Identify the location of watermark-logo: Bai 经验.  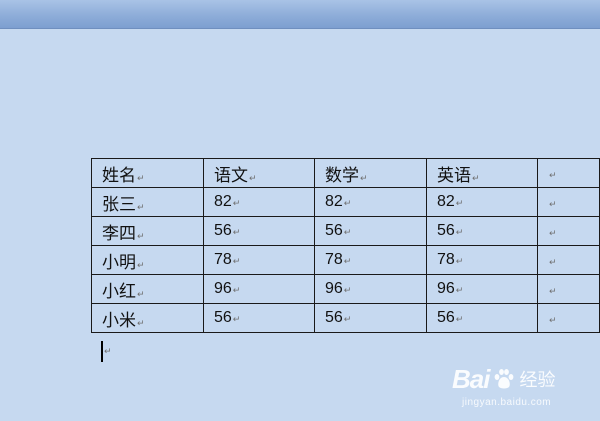
(522, 379).